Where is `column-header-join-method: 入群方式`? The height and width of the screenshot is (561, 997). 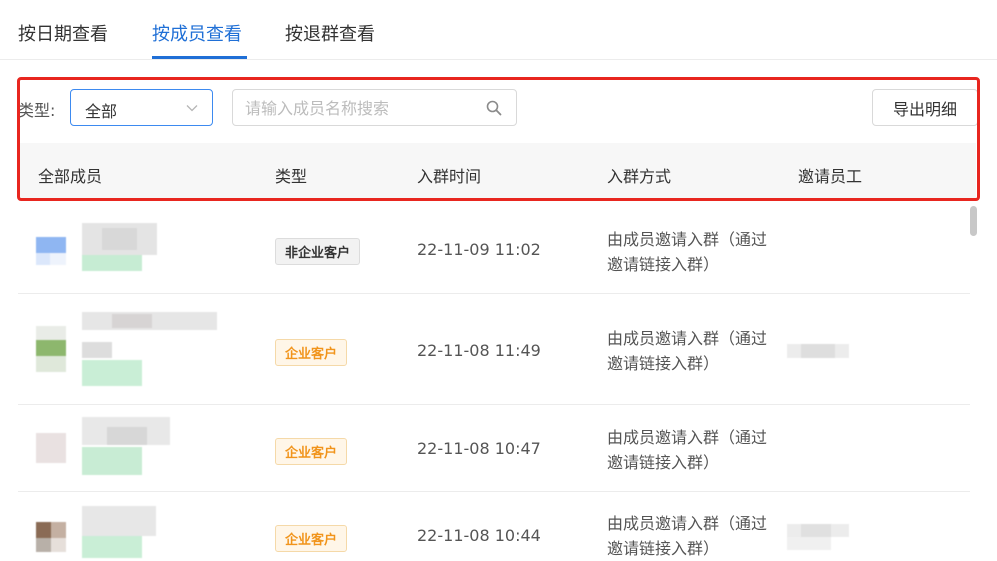 column-header-join-method: 入群方式 is located at coordinates (639, 176).